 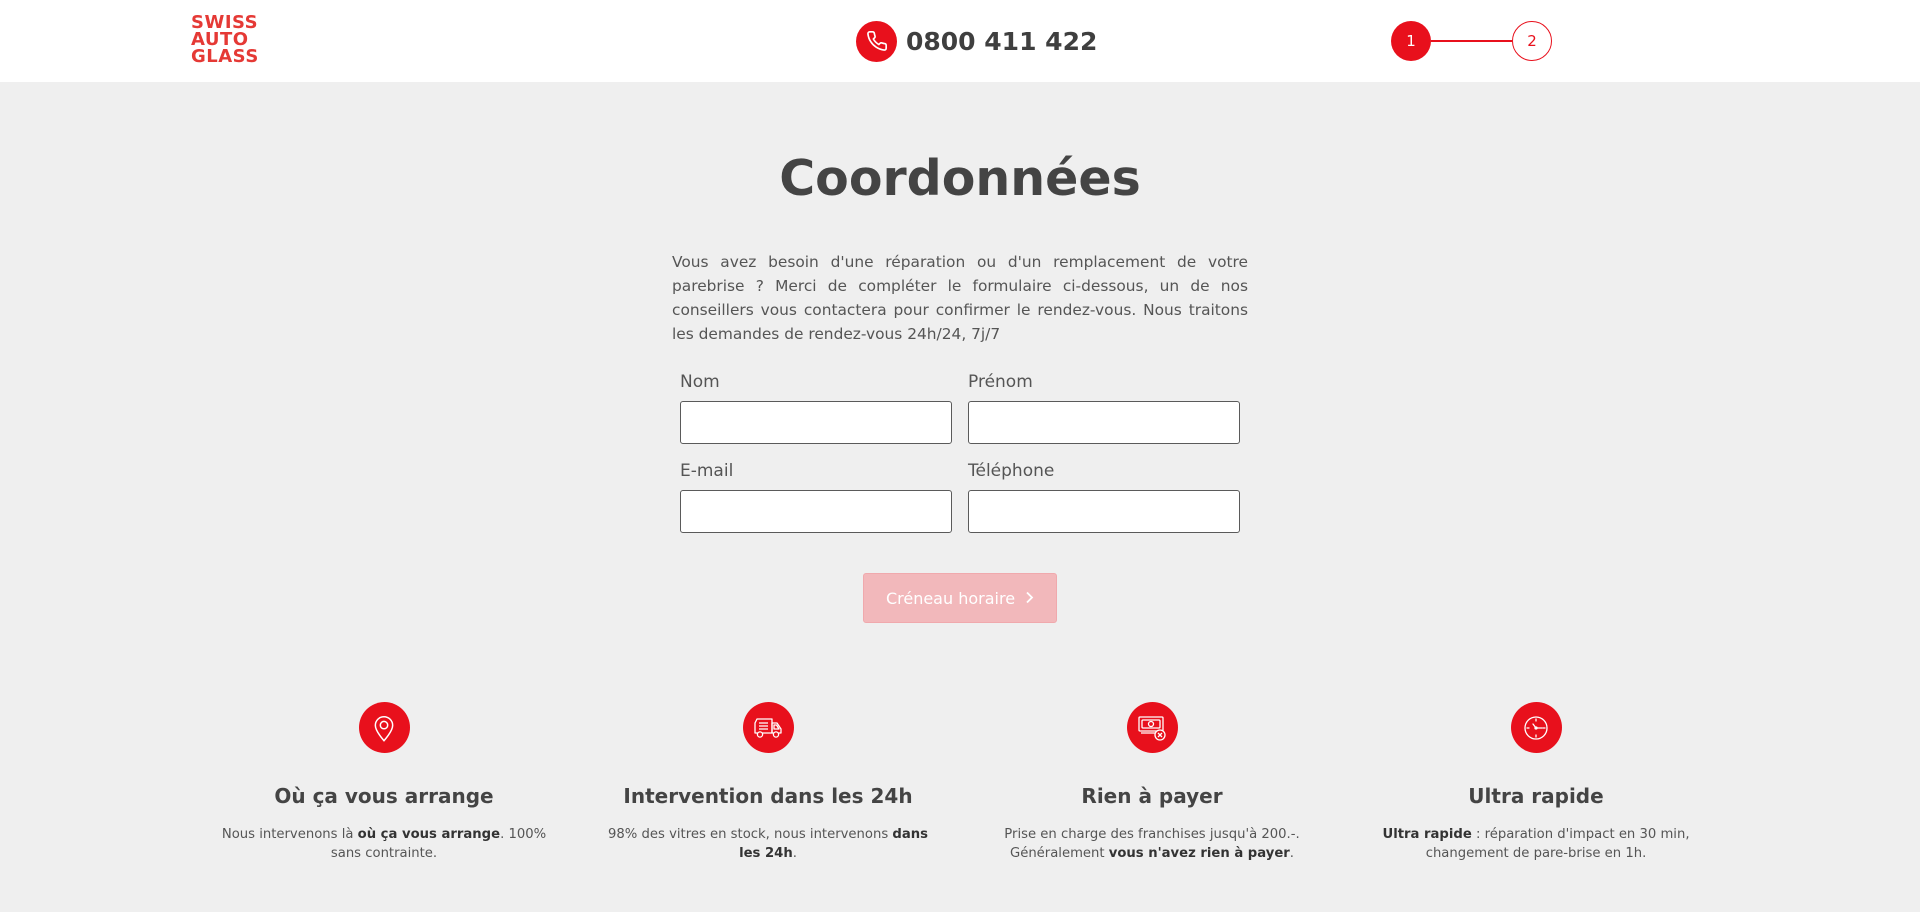 I want to click on feature-title: Intervention dans les 24h, so click(x=768, y=796).